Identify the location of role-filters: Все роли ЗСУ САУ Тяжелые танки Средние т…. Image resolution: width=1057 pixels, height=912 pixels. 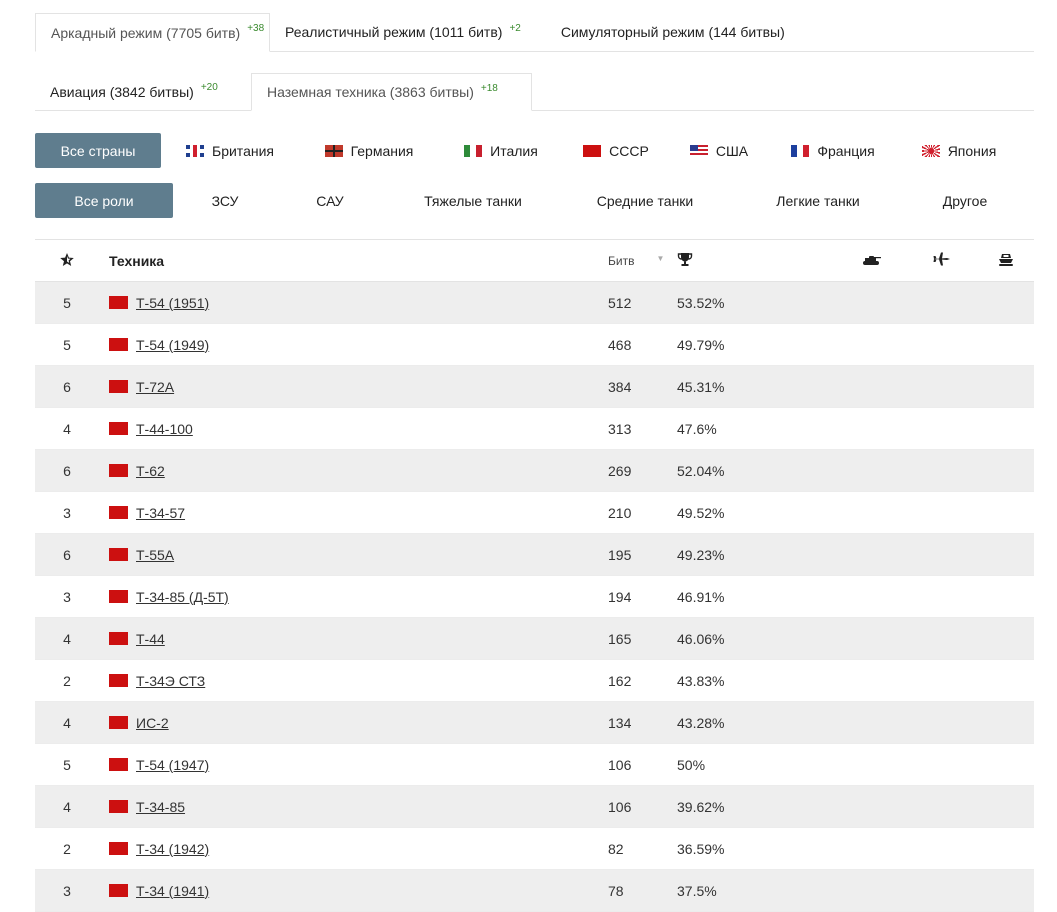
(534, 200).